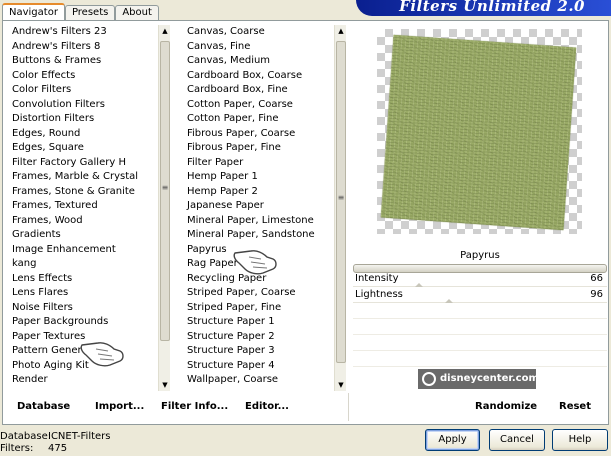 The width and height of the screenshot is (611, 456). Describe the element at coordinates (480, 279) in the screenshot. I see `slider-intensity: Intensity 66` at that location.